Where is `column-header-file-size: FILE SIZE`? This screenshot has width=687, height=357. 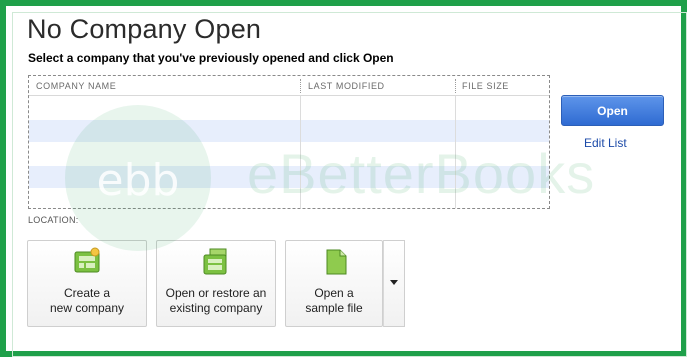 column-header-file-size: FILE SIZE is located at coordinates (485, 86).